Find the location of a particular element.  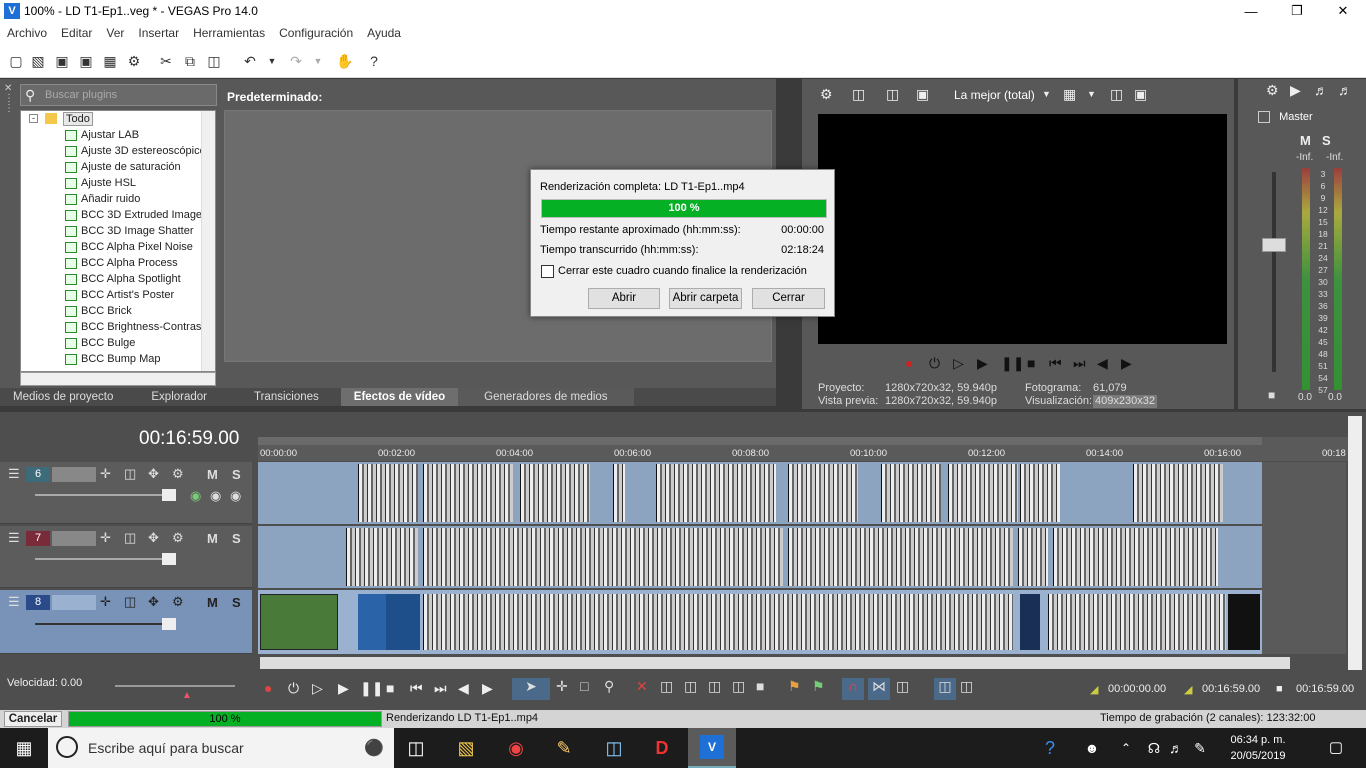

tl-pause-icon: ❚❚ is located at coordinates (371, 688).